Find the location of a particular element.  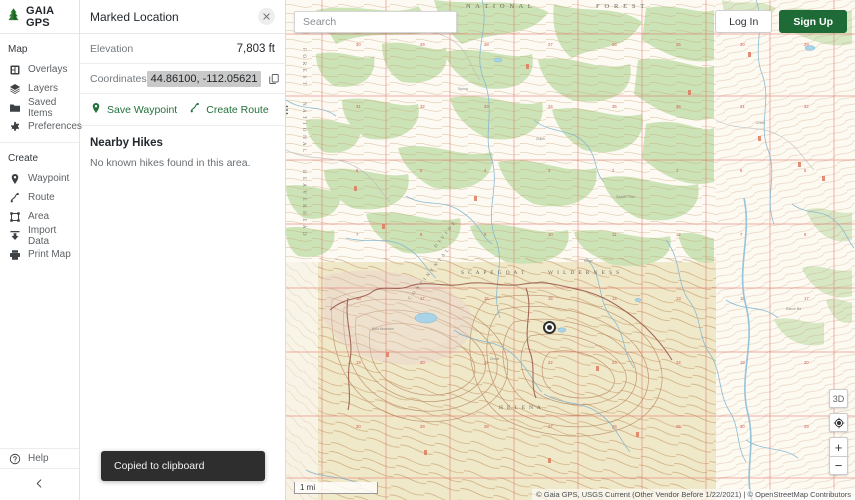

sidebar-item-layers: Layers is located at coordinates (39, 88).